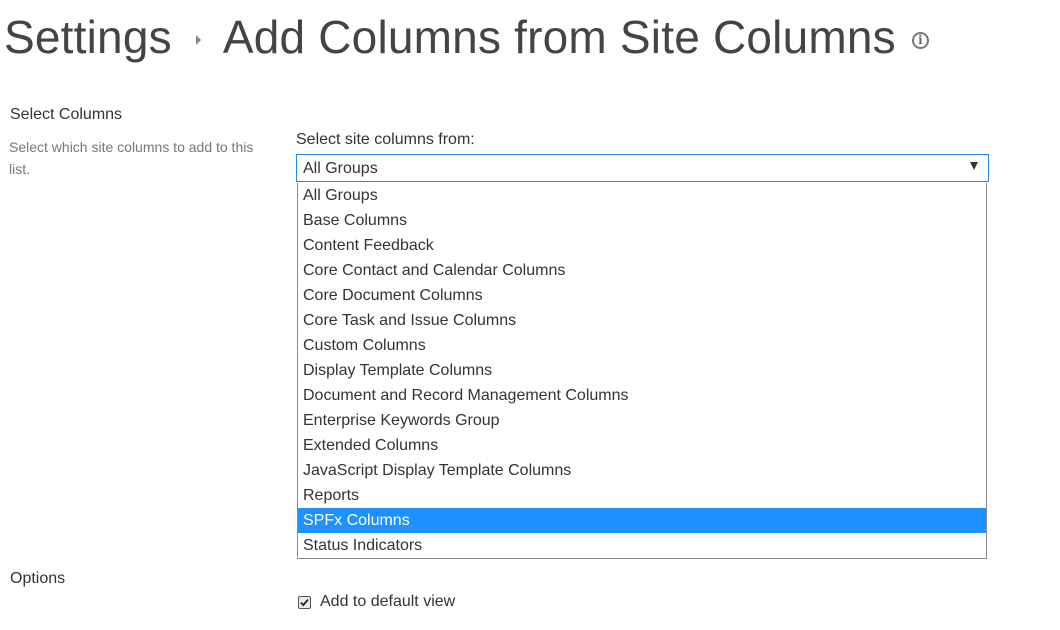 The image size is (1060, 630). What do you see at coordinates (642, 245) in the screenshot?
I see `dropdown-option: Content Feedback` at bounding box center [642, 245].